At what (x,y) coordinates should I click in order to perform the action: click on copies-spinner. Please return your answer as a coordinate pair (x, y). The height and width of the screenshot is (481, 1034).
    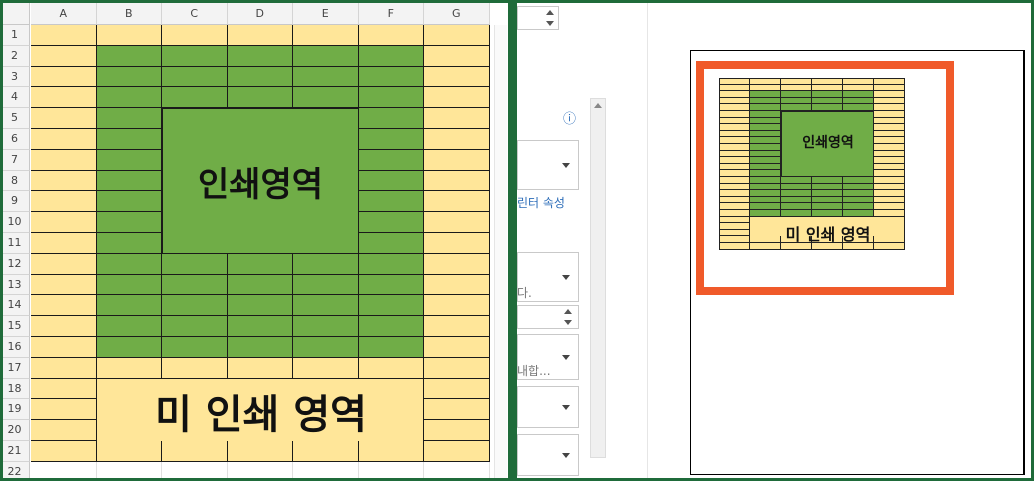
    Looking at the image, I should click on (538, 18).